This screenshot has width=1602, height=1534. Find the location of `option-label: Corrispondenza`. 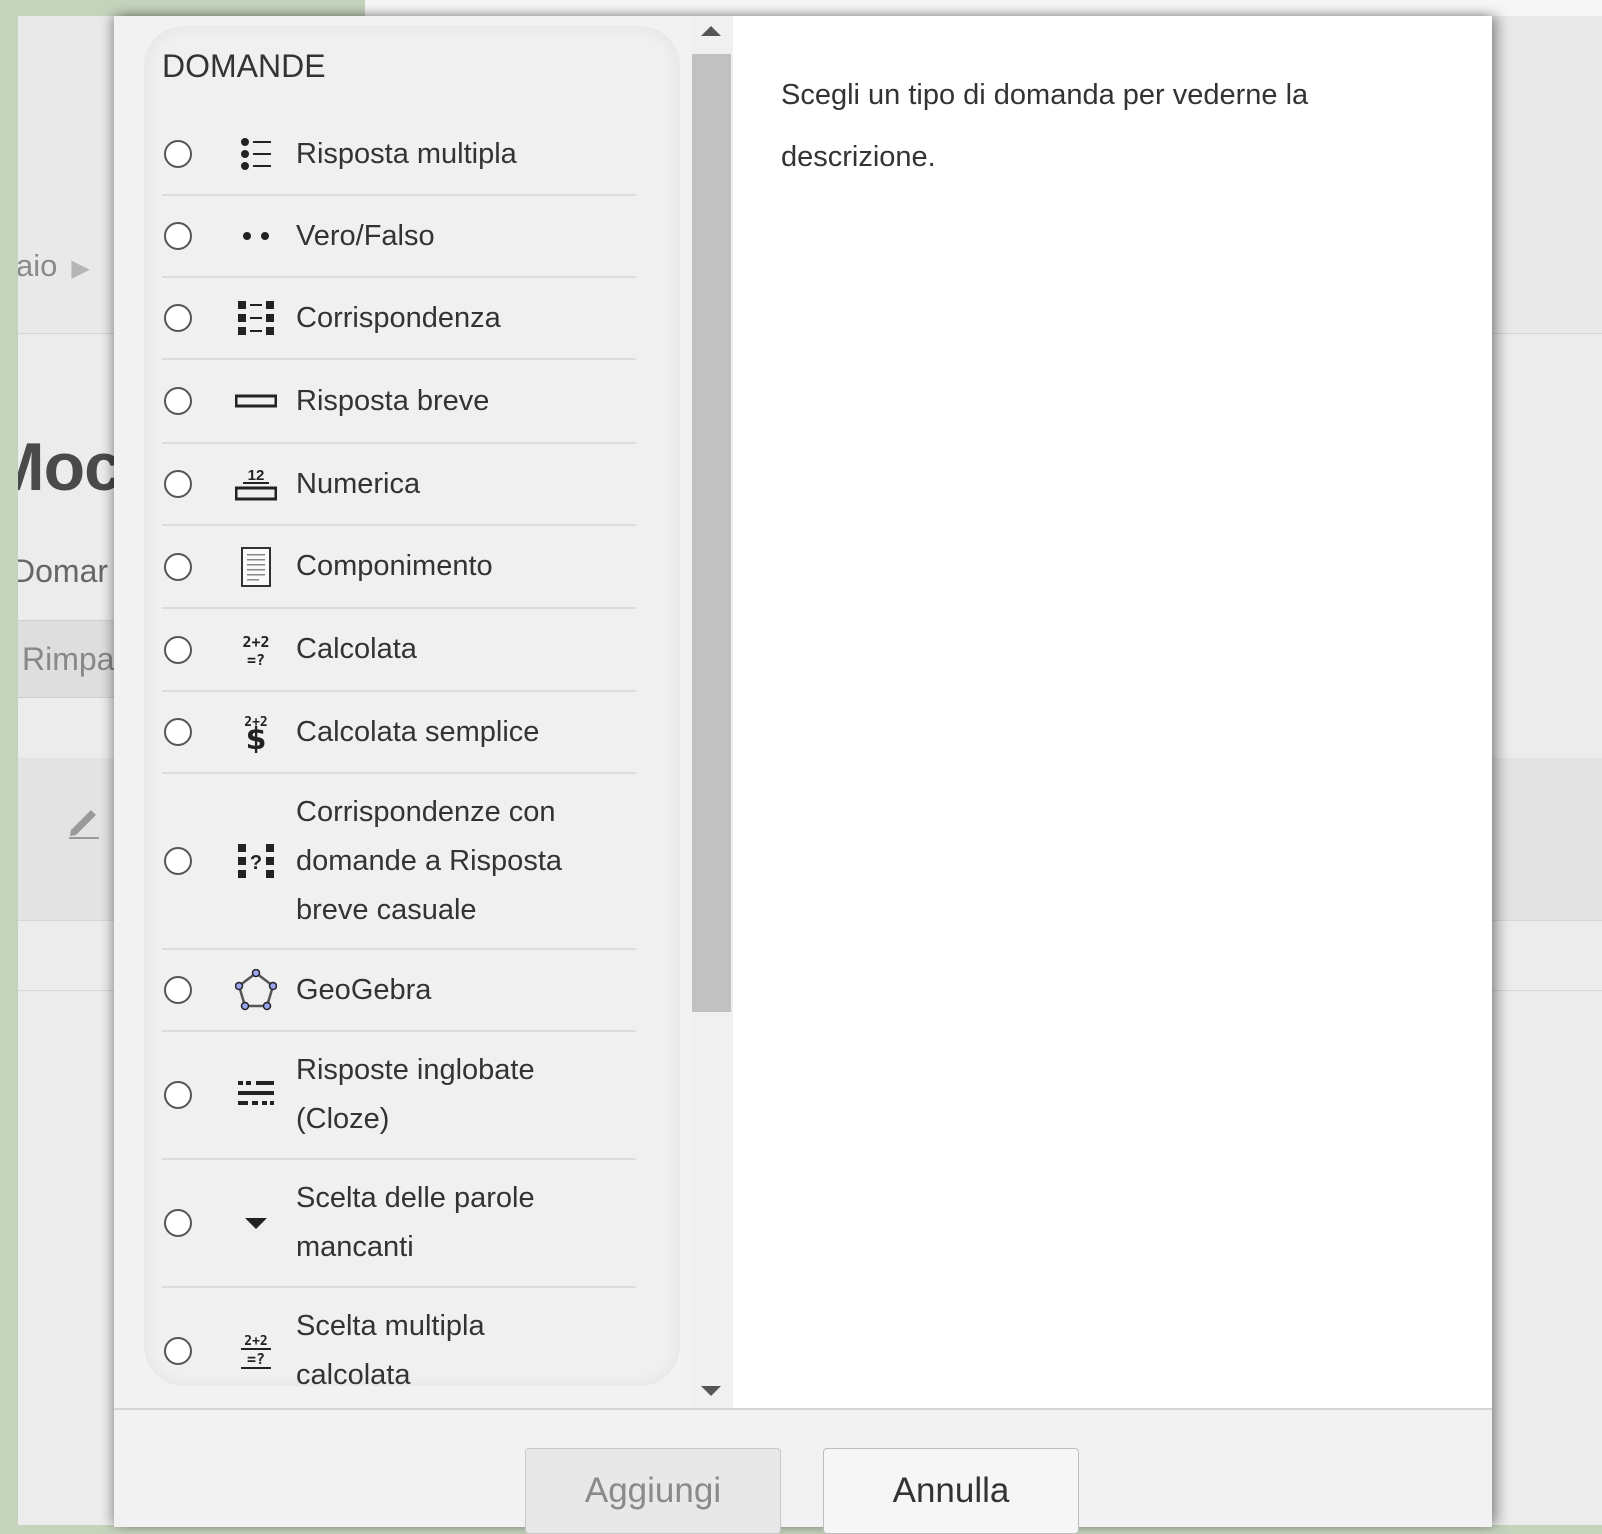

option-label: Corrispondenza is located at coordinates (398, 317).